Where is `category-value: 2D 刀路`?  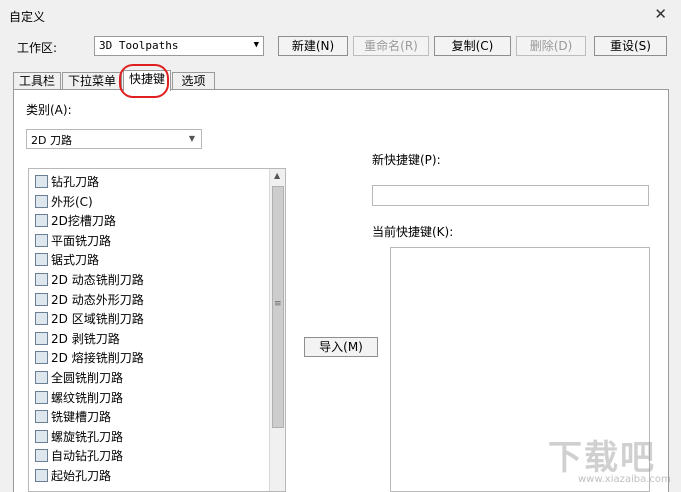
category-value: 2D 刀路 is located at coordinates (51, 140).